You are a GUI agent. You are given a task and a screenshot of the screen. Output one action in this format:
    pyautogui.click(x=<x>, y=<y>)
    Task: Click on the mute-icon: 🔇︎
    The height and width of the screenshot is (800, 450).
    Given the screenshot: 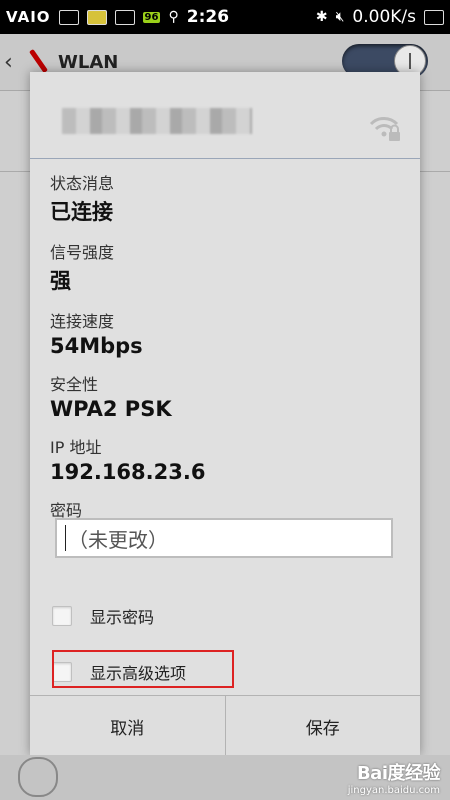 What is the action you would take?
    pyautogui.click(x=340, y=17)
    